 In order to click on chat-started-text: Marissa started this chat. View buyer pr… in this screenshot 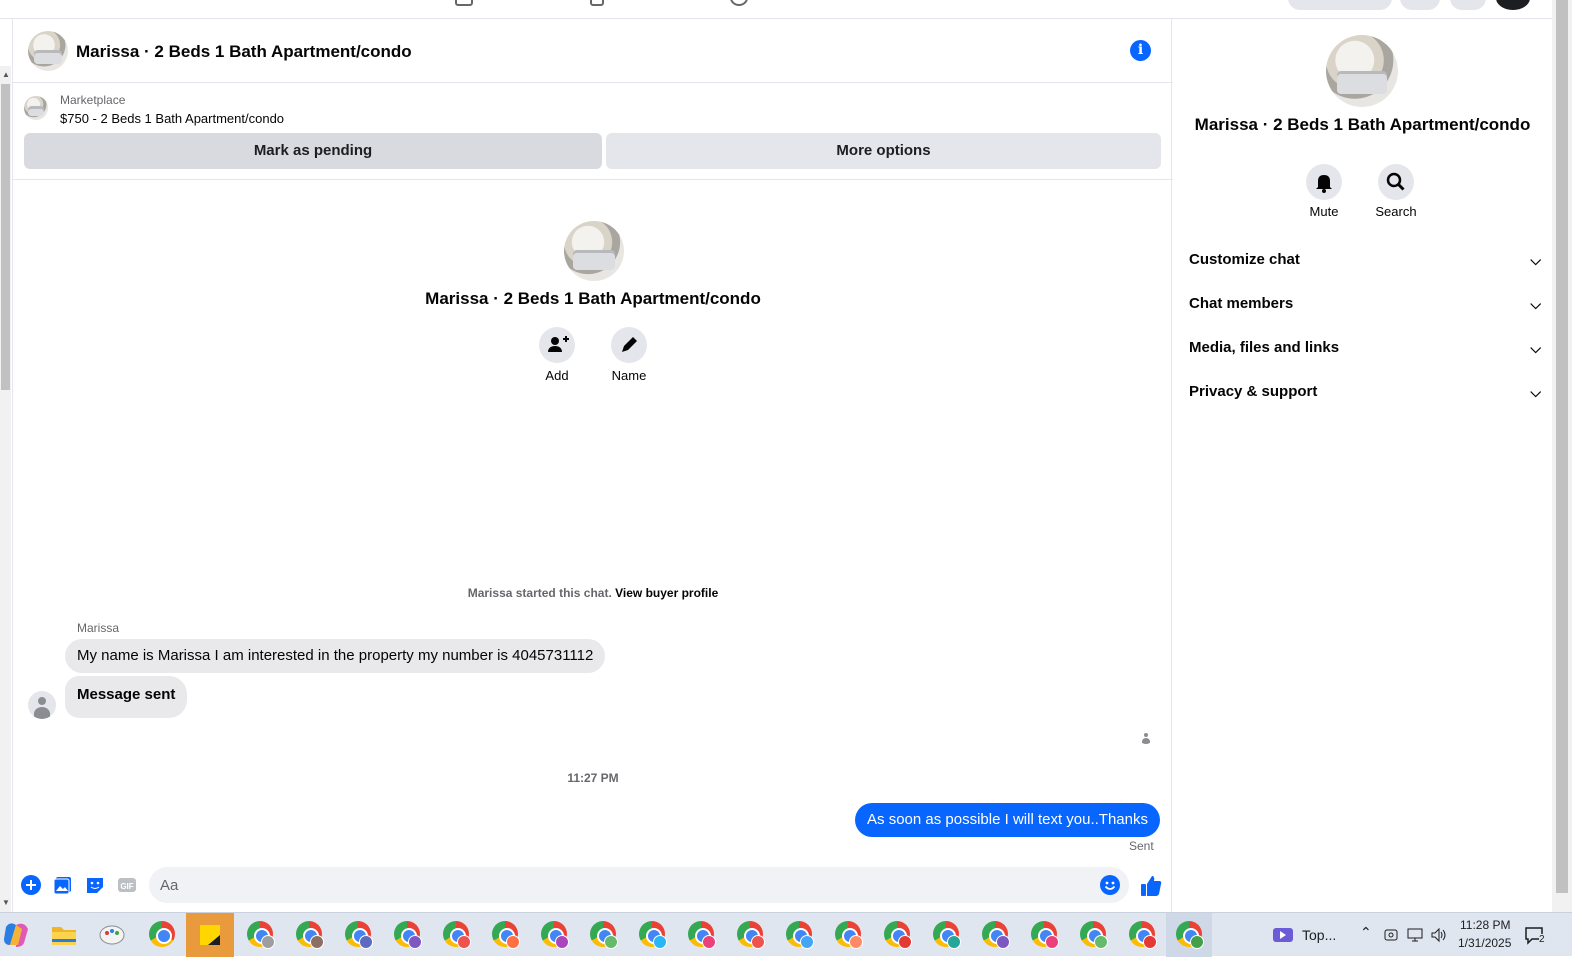, I will do `click(593, 593)`.